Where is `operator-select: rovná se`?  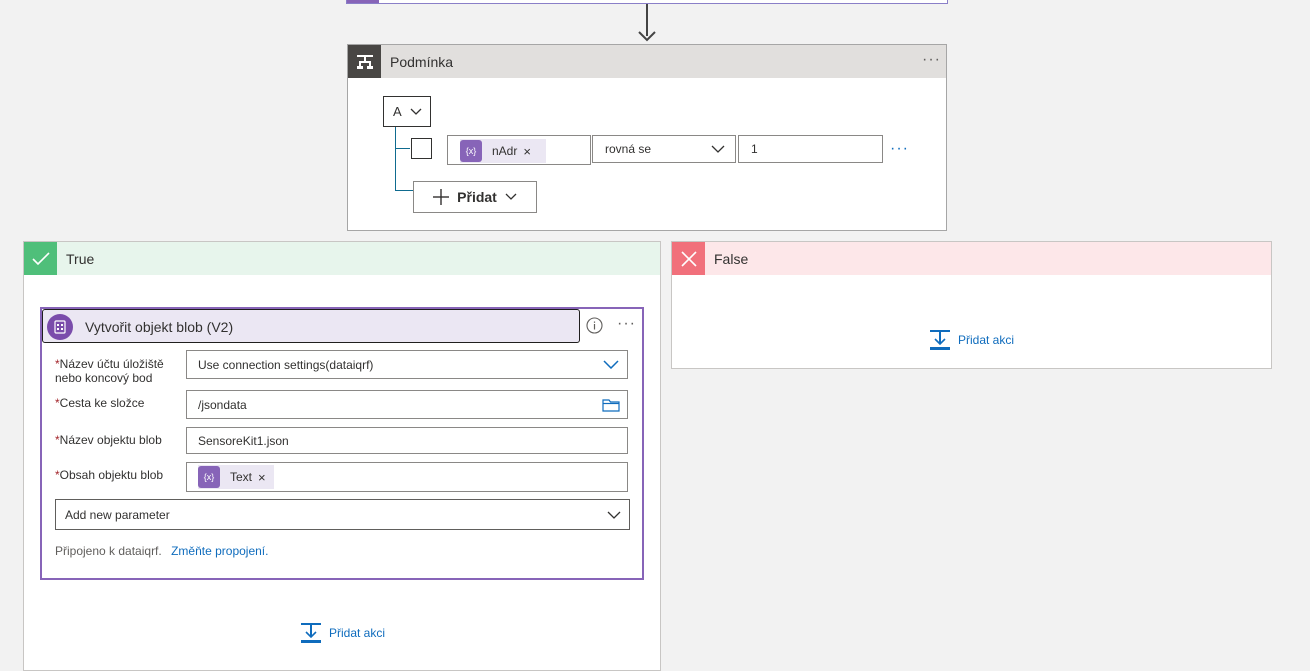
operator-select: rovná se is located at coordinates (664, 149).